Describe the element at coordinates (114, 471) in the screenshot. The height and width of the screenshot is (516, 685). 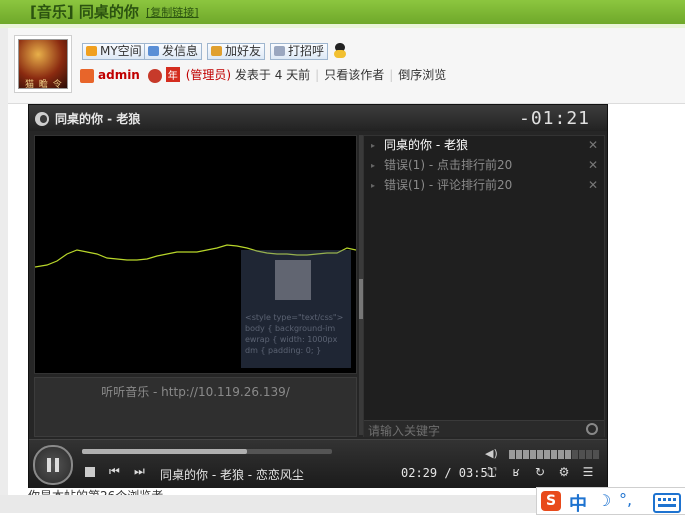
I see `previous-button: ⏮` at that location.